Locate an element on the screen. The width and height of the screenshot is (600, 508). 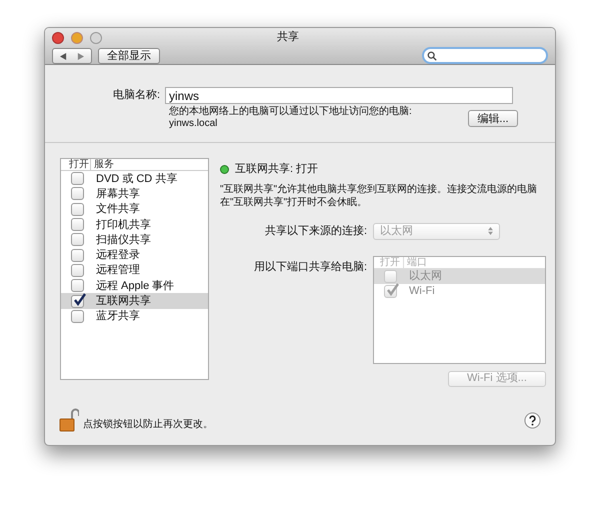
service-row: 打印机共享 is located at coordinates (134, 224).